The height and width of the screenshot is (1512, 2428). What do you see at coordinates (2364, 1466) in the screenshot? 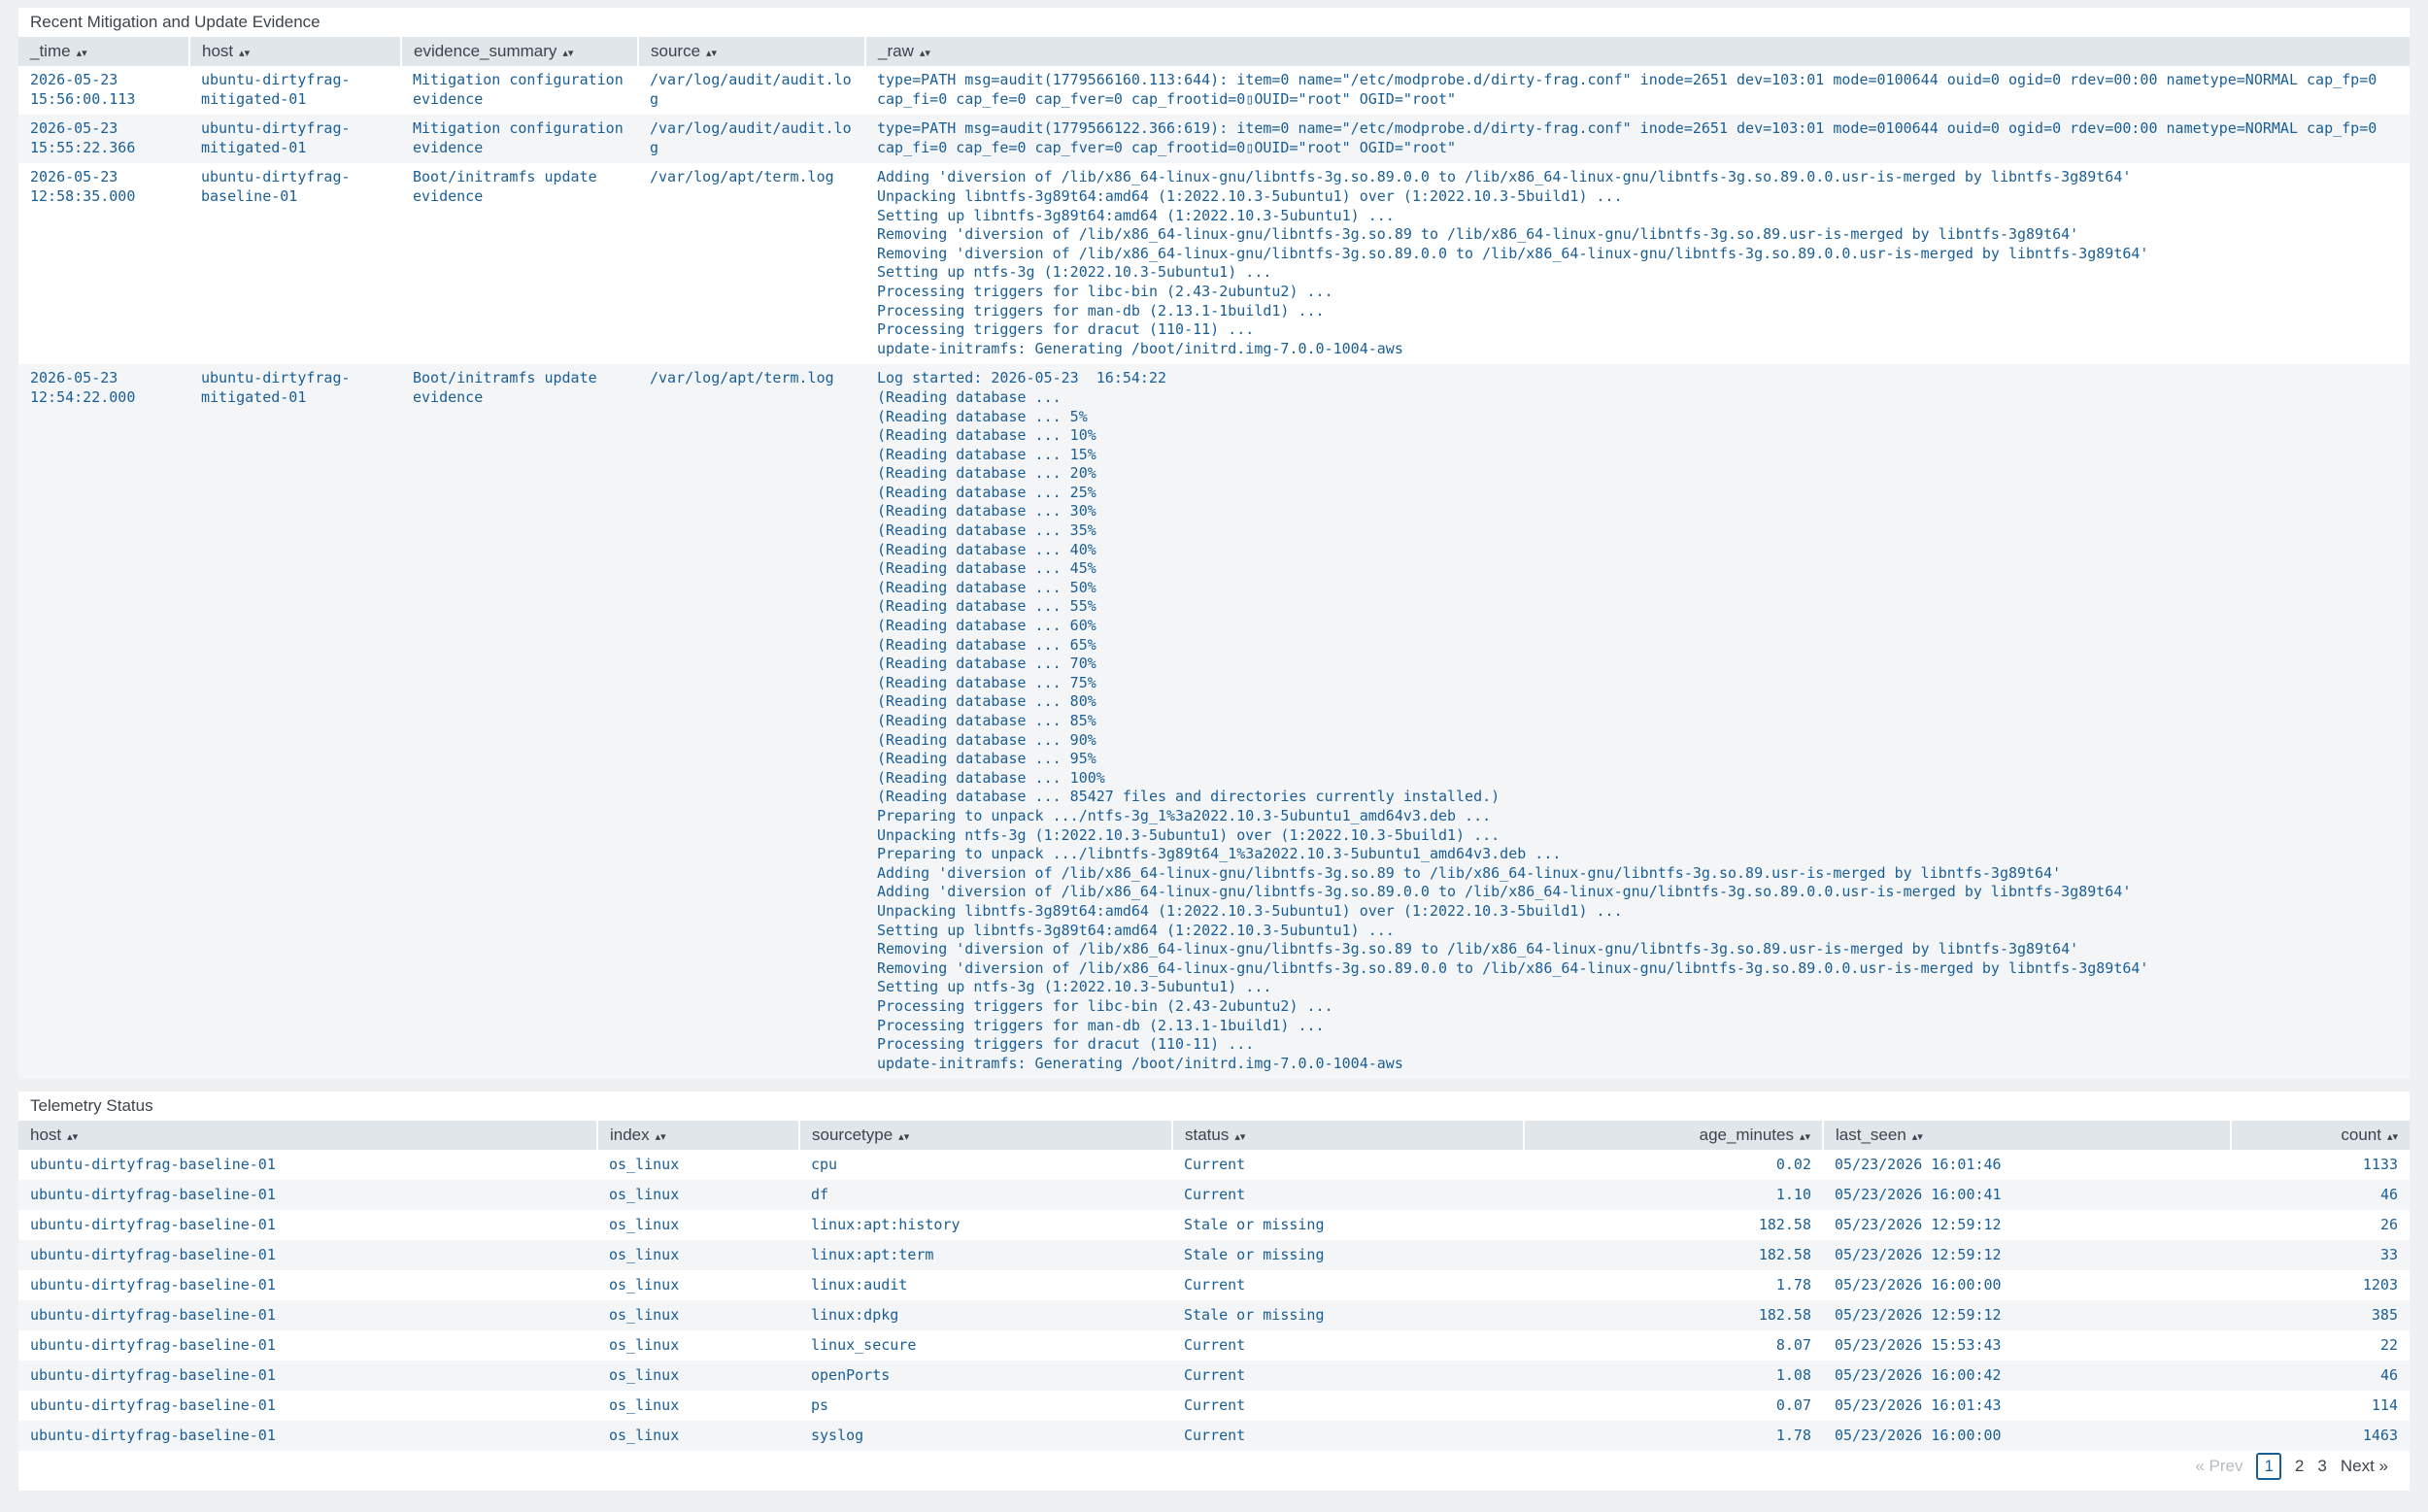
I see `next-page-button: Next »` at bounding box center [2364, 1466].